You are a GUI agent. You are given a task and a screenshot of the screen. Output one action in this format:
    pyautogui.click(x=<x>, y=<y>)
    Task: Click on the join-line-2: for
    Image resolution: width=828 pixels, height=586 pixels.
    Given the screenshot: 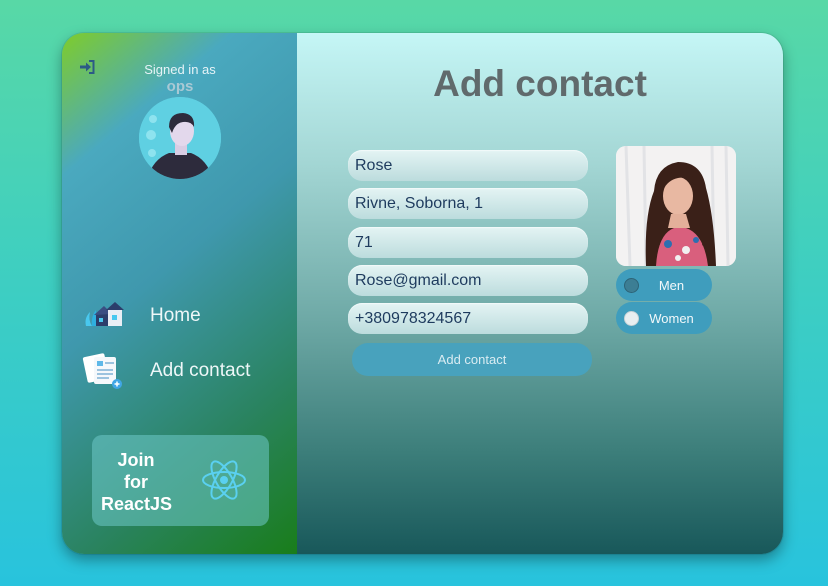 What is the action you would take?
    pyautogui.click(x=136, y=482)
    